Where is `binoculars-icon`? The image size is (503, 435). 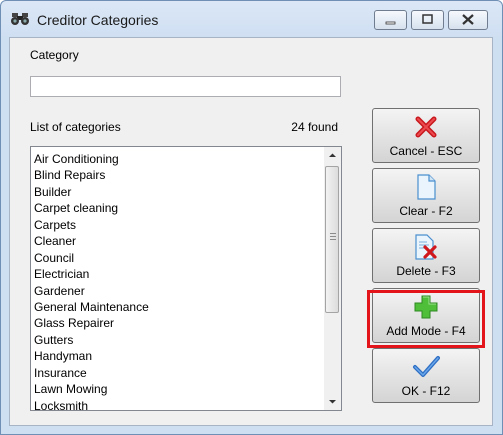 binoculars-icon is located at coordinates (20, 19).